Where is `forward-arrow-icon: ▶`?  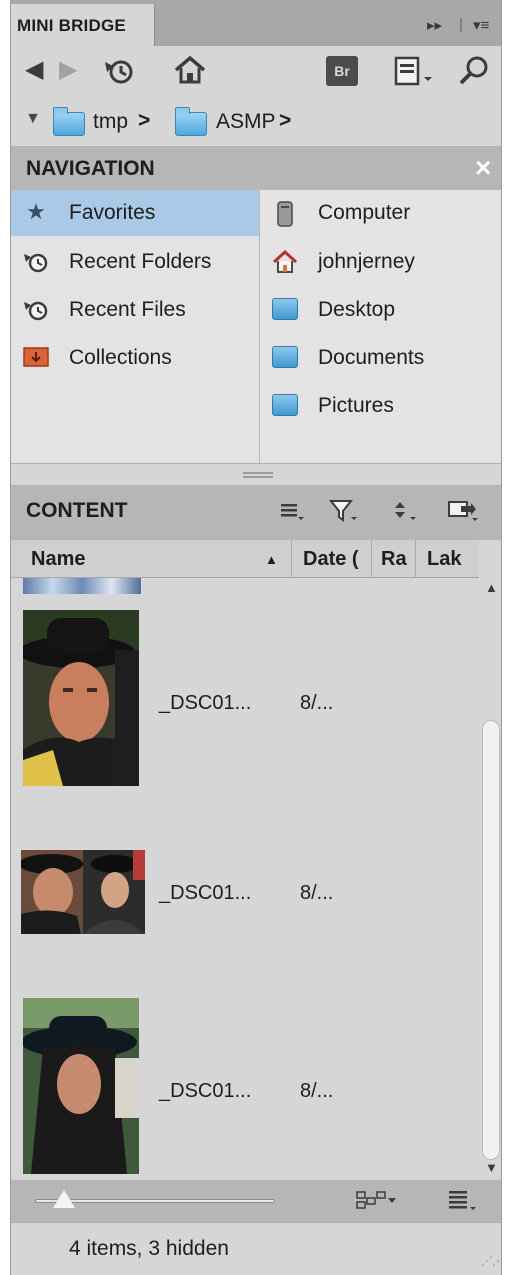
forward-arrow-icon: ▶ is located at coordinates (68, 70).